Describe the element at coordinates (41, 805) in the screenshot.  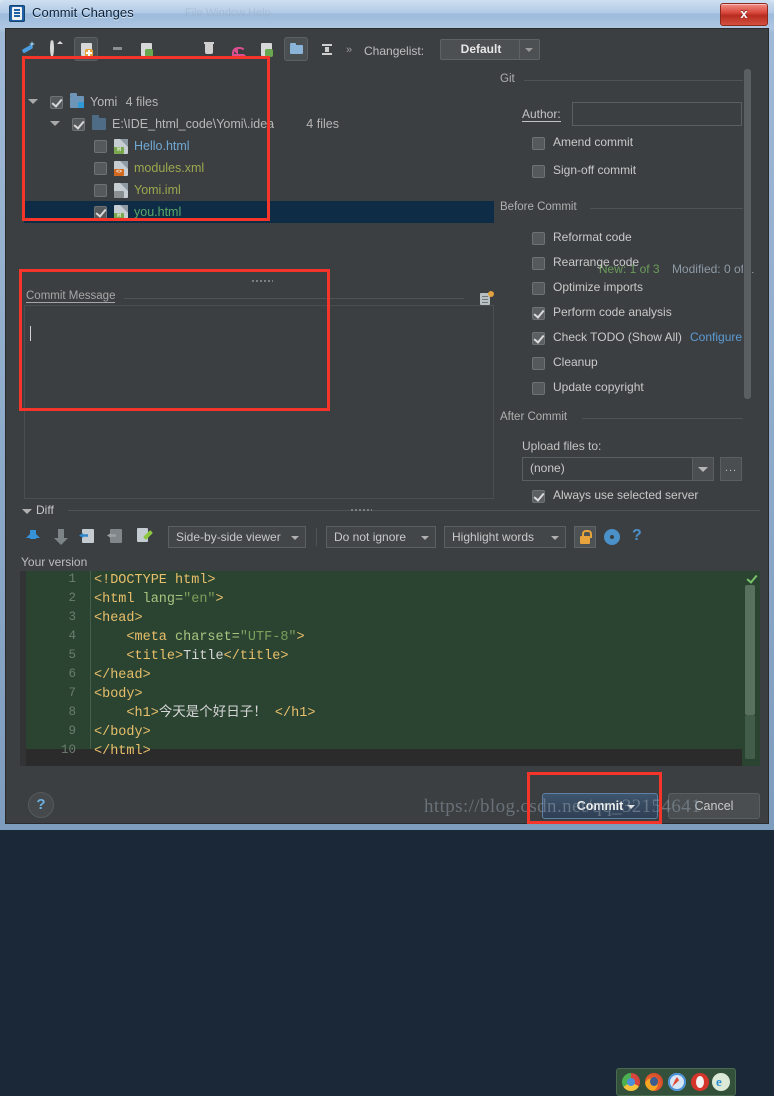
I see `help-button: ?` at that location.